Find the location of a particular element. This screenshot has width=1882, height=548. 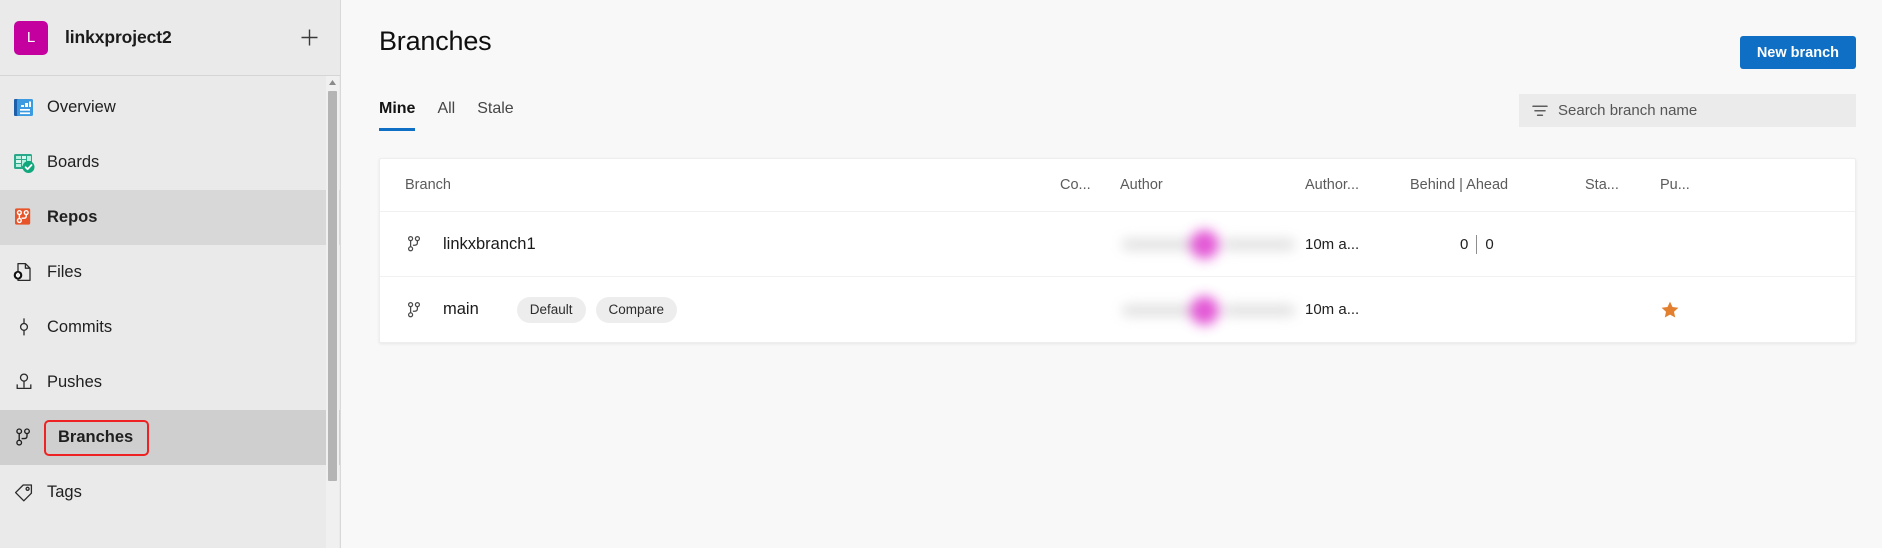

star-filled-icon is located at coordinates (1670, 310).